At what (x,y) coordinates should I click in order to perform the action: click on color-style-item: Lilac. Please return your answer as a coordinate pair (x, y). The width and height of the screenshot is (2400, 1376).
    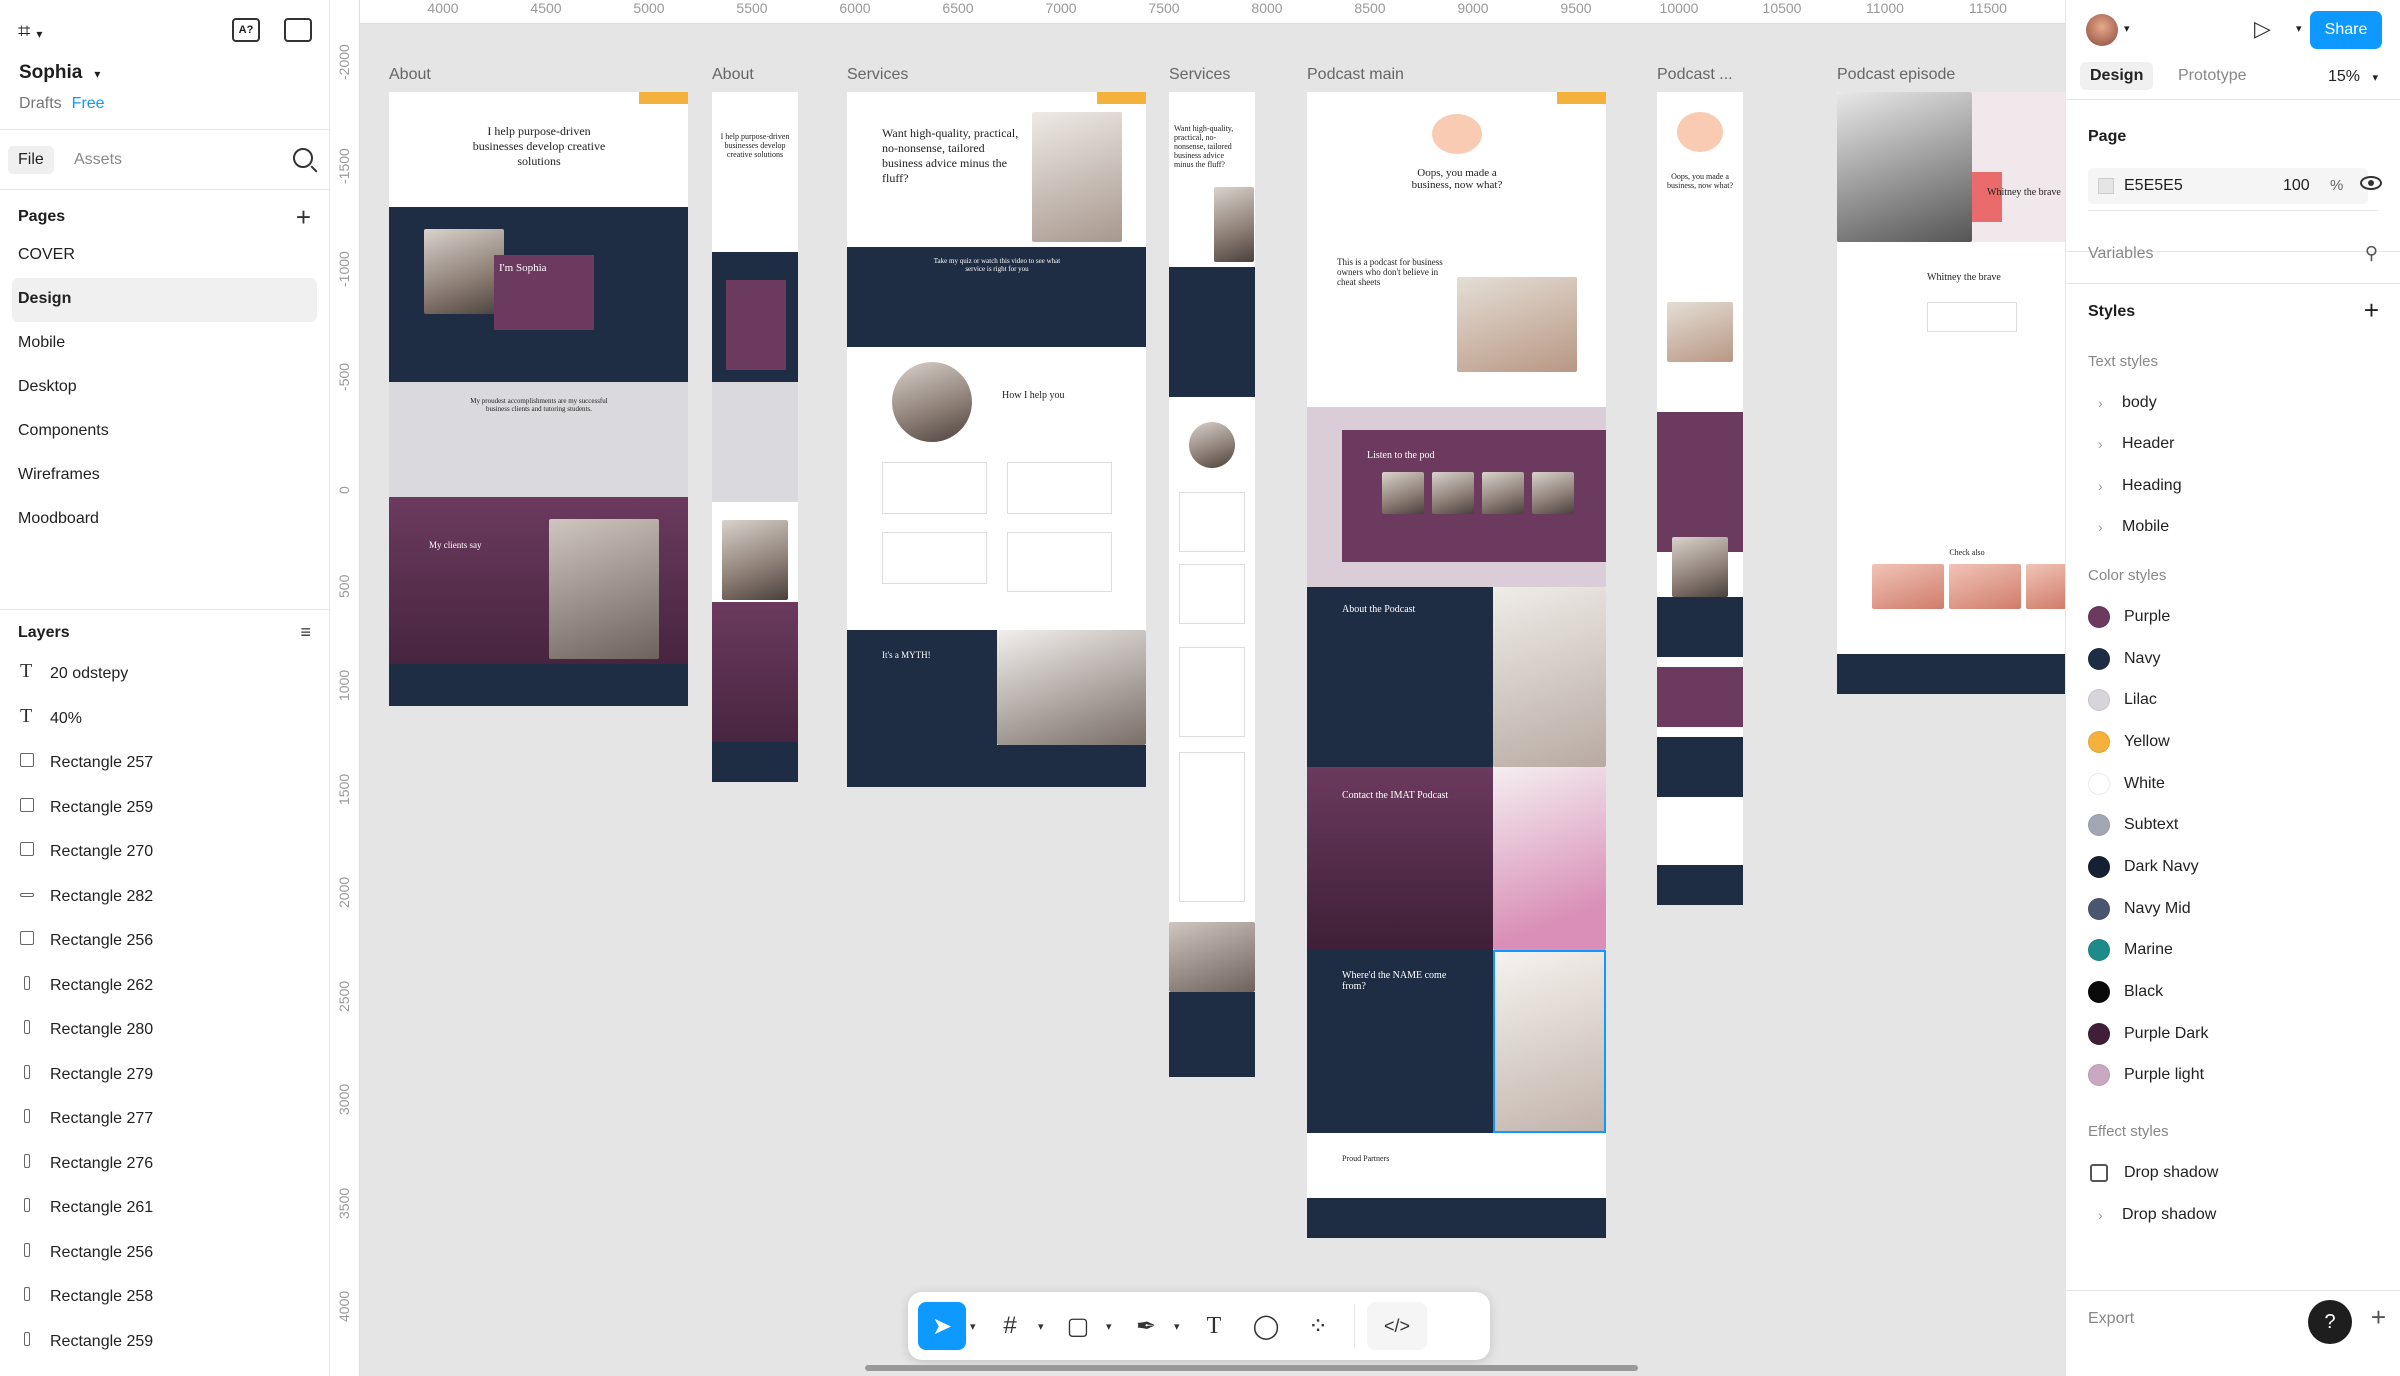
    Looking at the image, I should click on (2233, 700).